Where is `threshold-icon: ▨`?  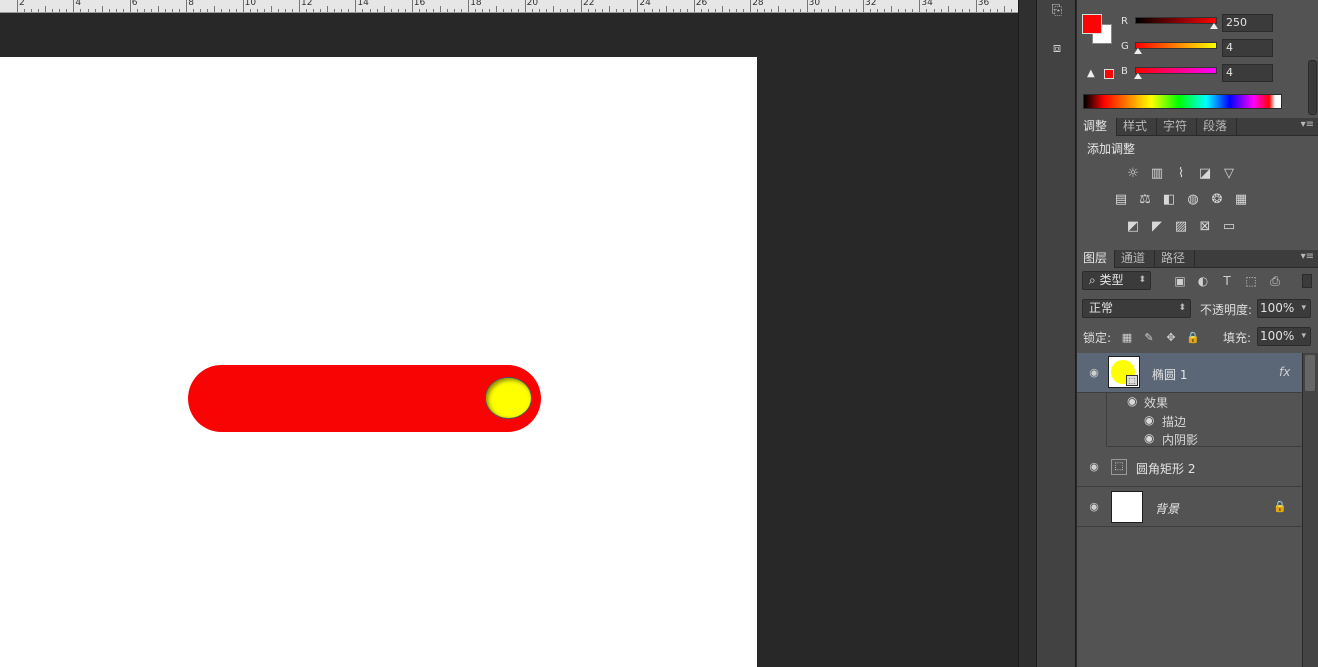 threshold-icon: ▨ is located at coordinates (1181, 227).